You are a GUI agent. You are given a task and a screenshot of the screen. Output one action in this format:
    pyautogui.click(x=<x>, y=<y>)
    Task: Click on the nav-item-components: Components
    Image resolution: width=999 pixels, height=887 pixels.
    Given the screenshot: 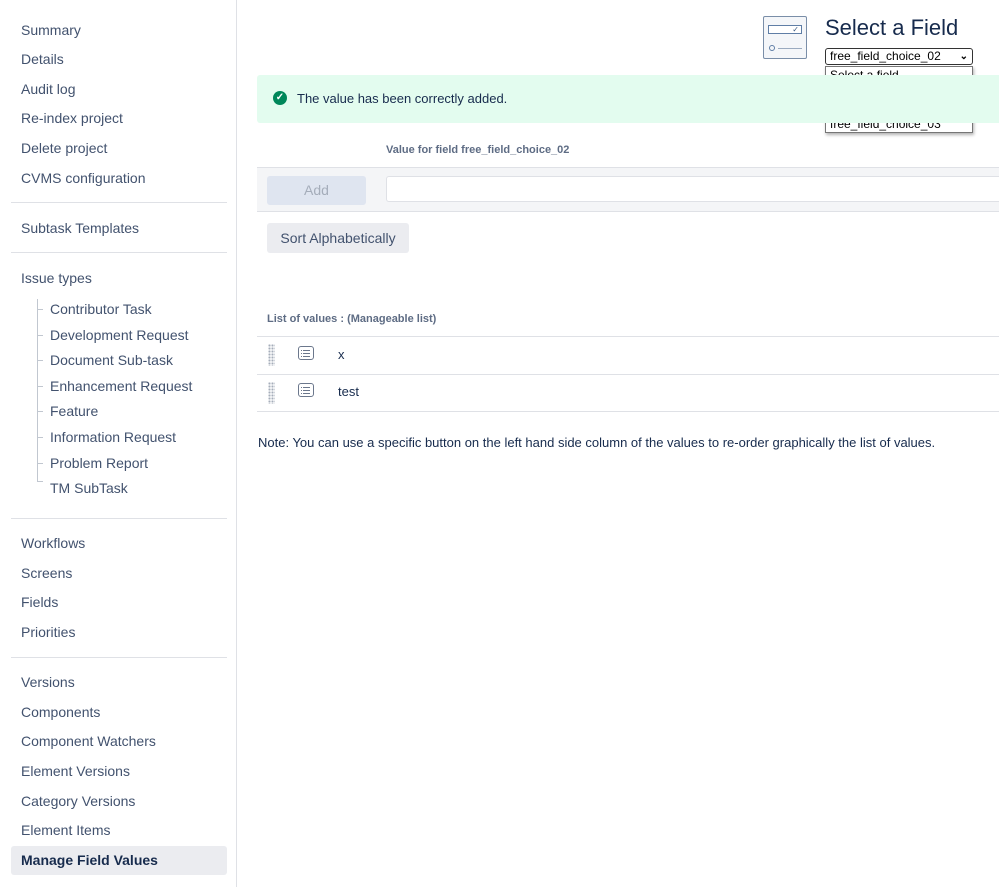 What is the action you would take?
    pyautogui.click(x=60, y=712)
    